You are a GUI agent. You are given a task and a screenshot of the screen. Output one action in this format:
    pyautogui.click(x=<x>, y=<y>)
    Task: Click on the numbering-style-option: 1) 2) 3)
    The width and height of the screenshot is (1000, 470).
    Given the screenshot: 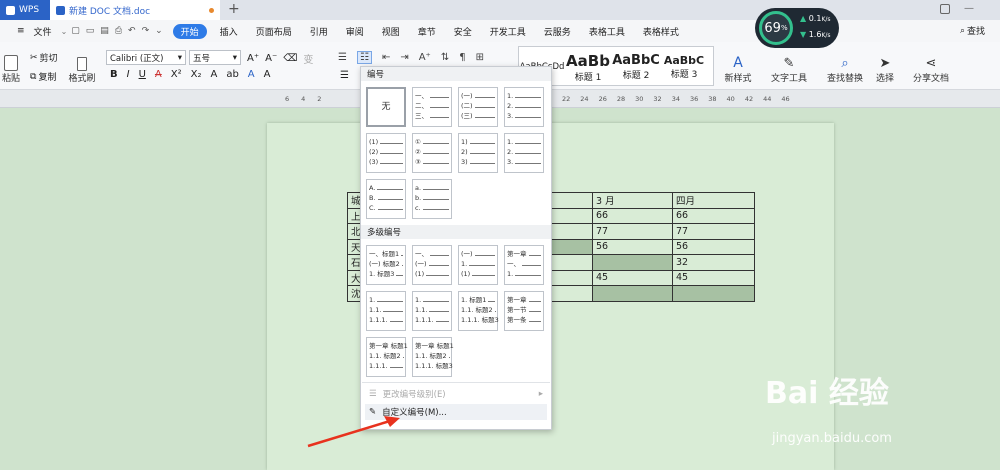 What is the action you would take?
    pyautogui.click(x=478, y=153)
    